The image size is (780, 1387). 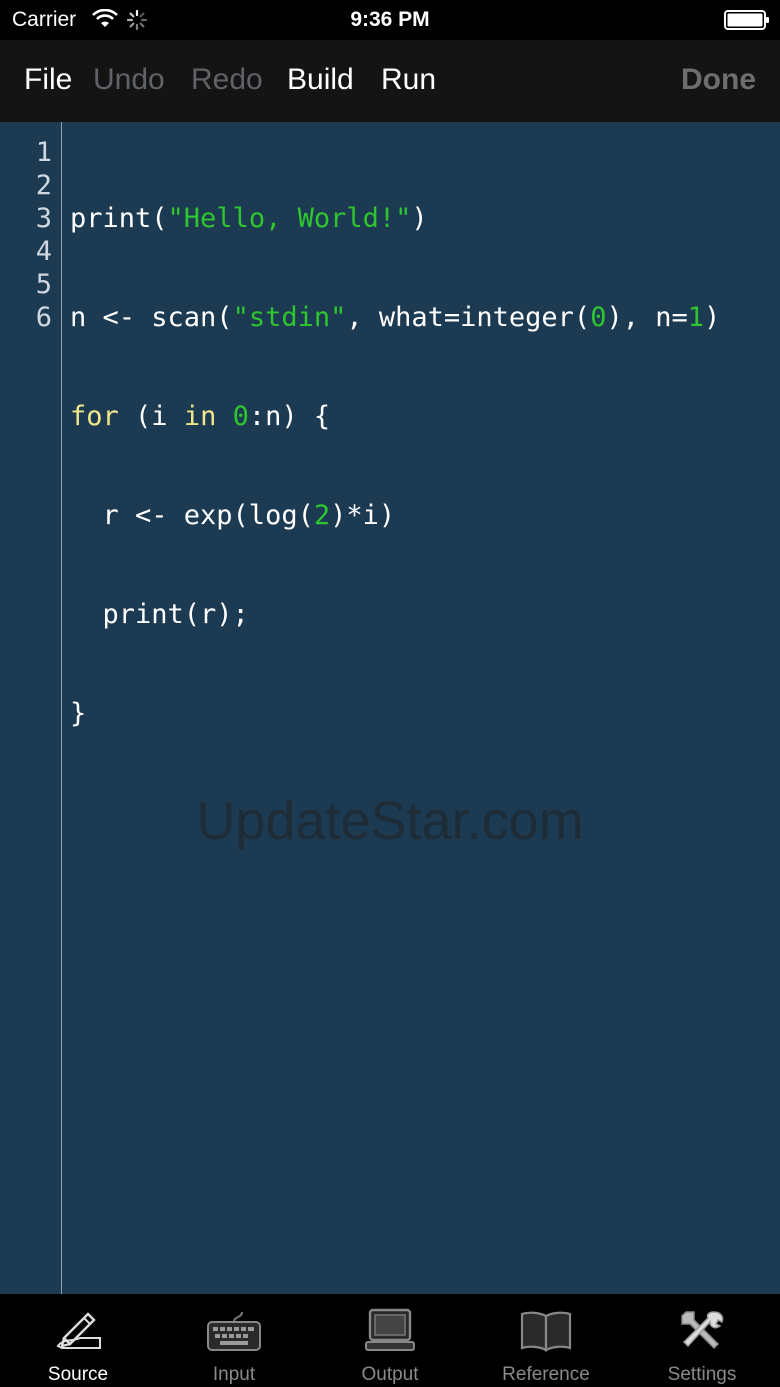 What do you see at coordinates (43, 284) in the screenshot?
I see `line-number: 5` at bounding box center [43, 284].